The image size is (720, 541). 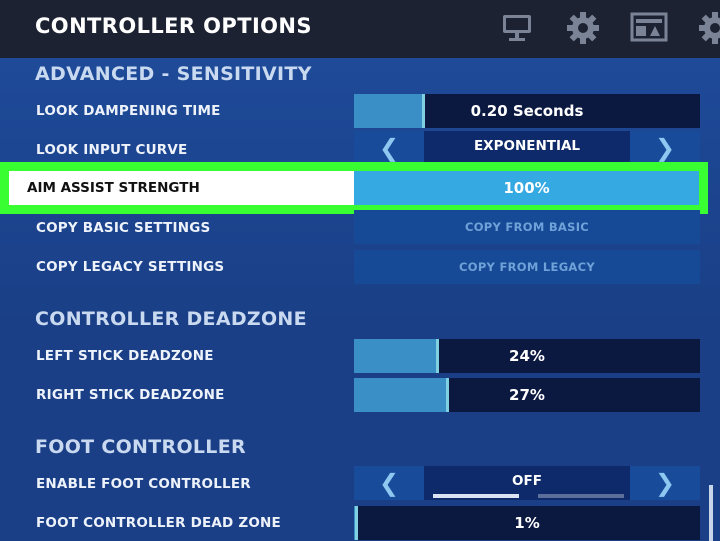 I want to click on enable-foot-controller-value: OFF, so click(x=527, y=481).